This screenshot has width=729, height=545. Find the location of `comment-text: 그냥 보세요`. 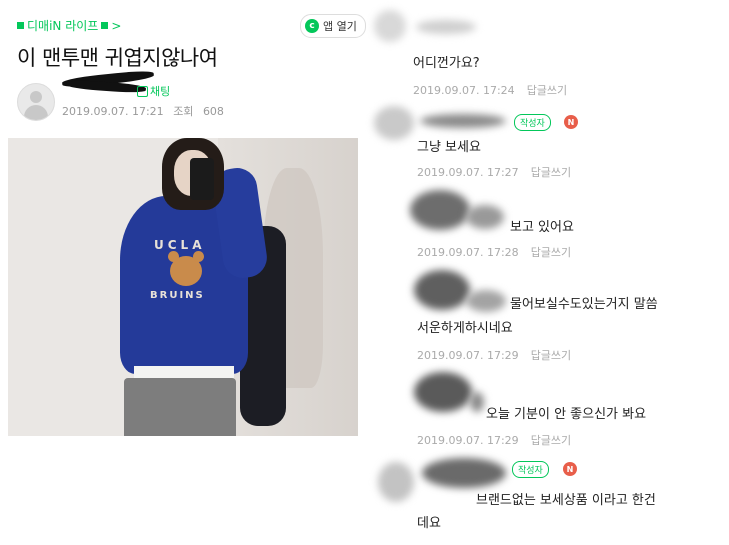

comment-text: 그냥 보세요 is located at coordinates (449, 147).